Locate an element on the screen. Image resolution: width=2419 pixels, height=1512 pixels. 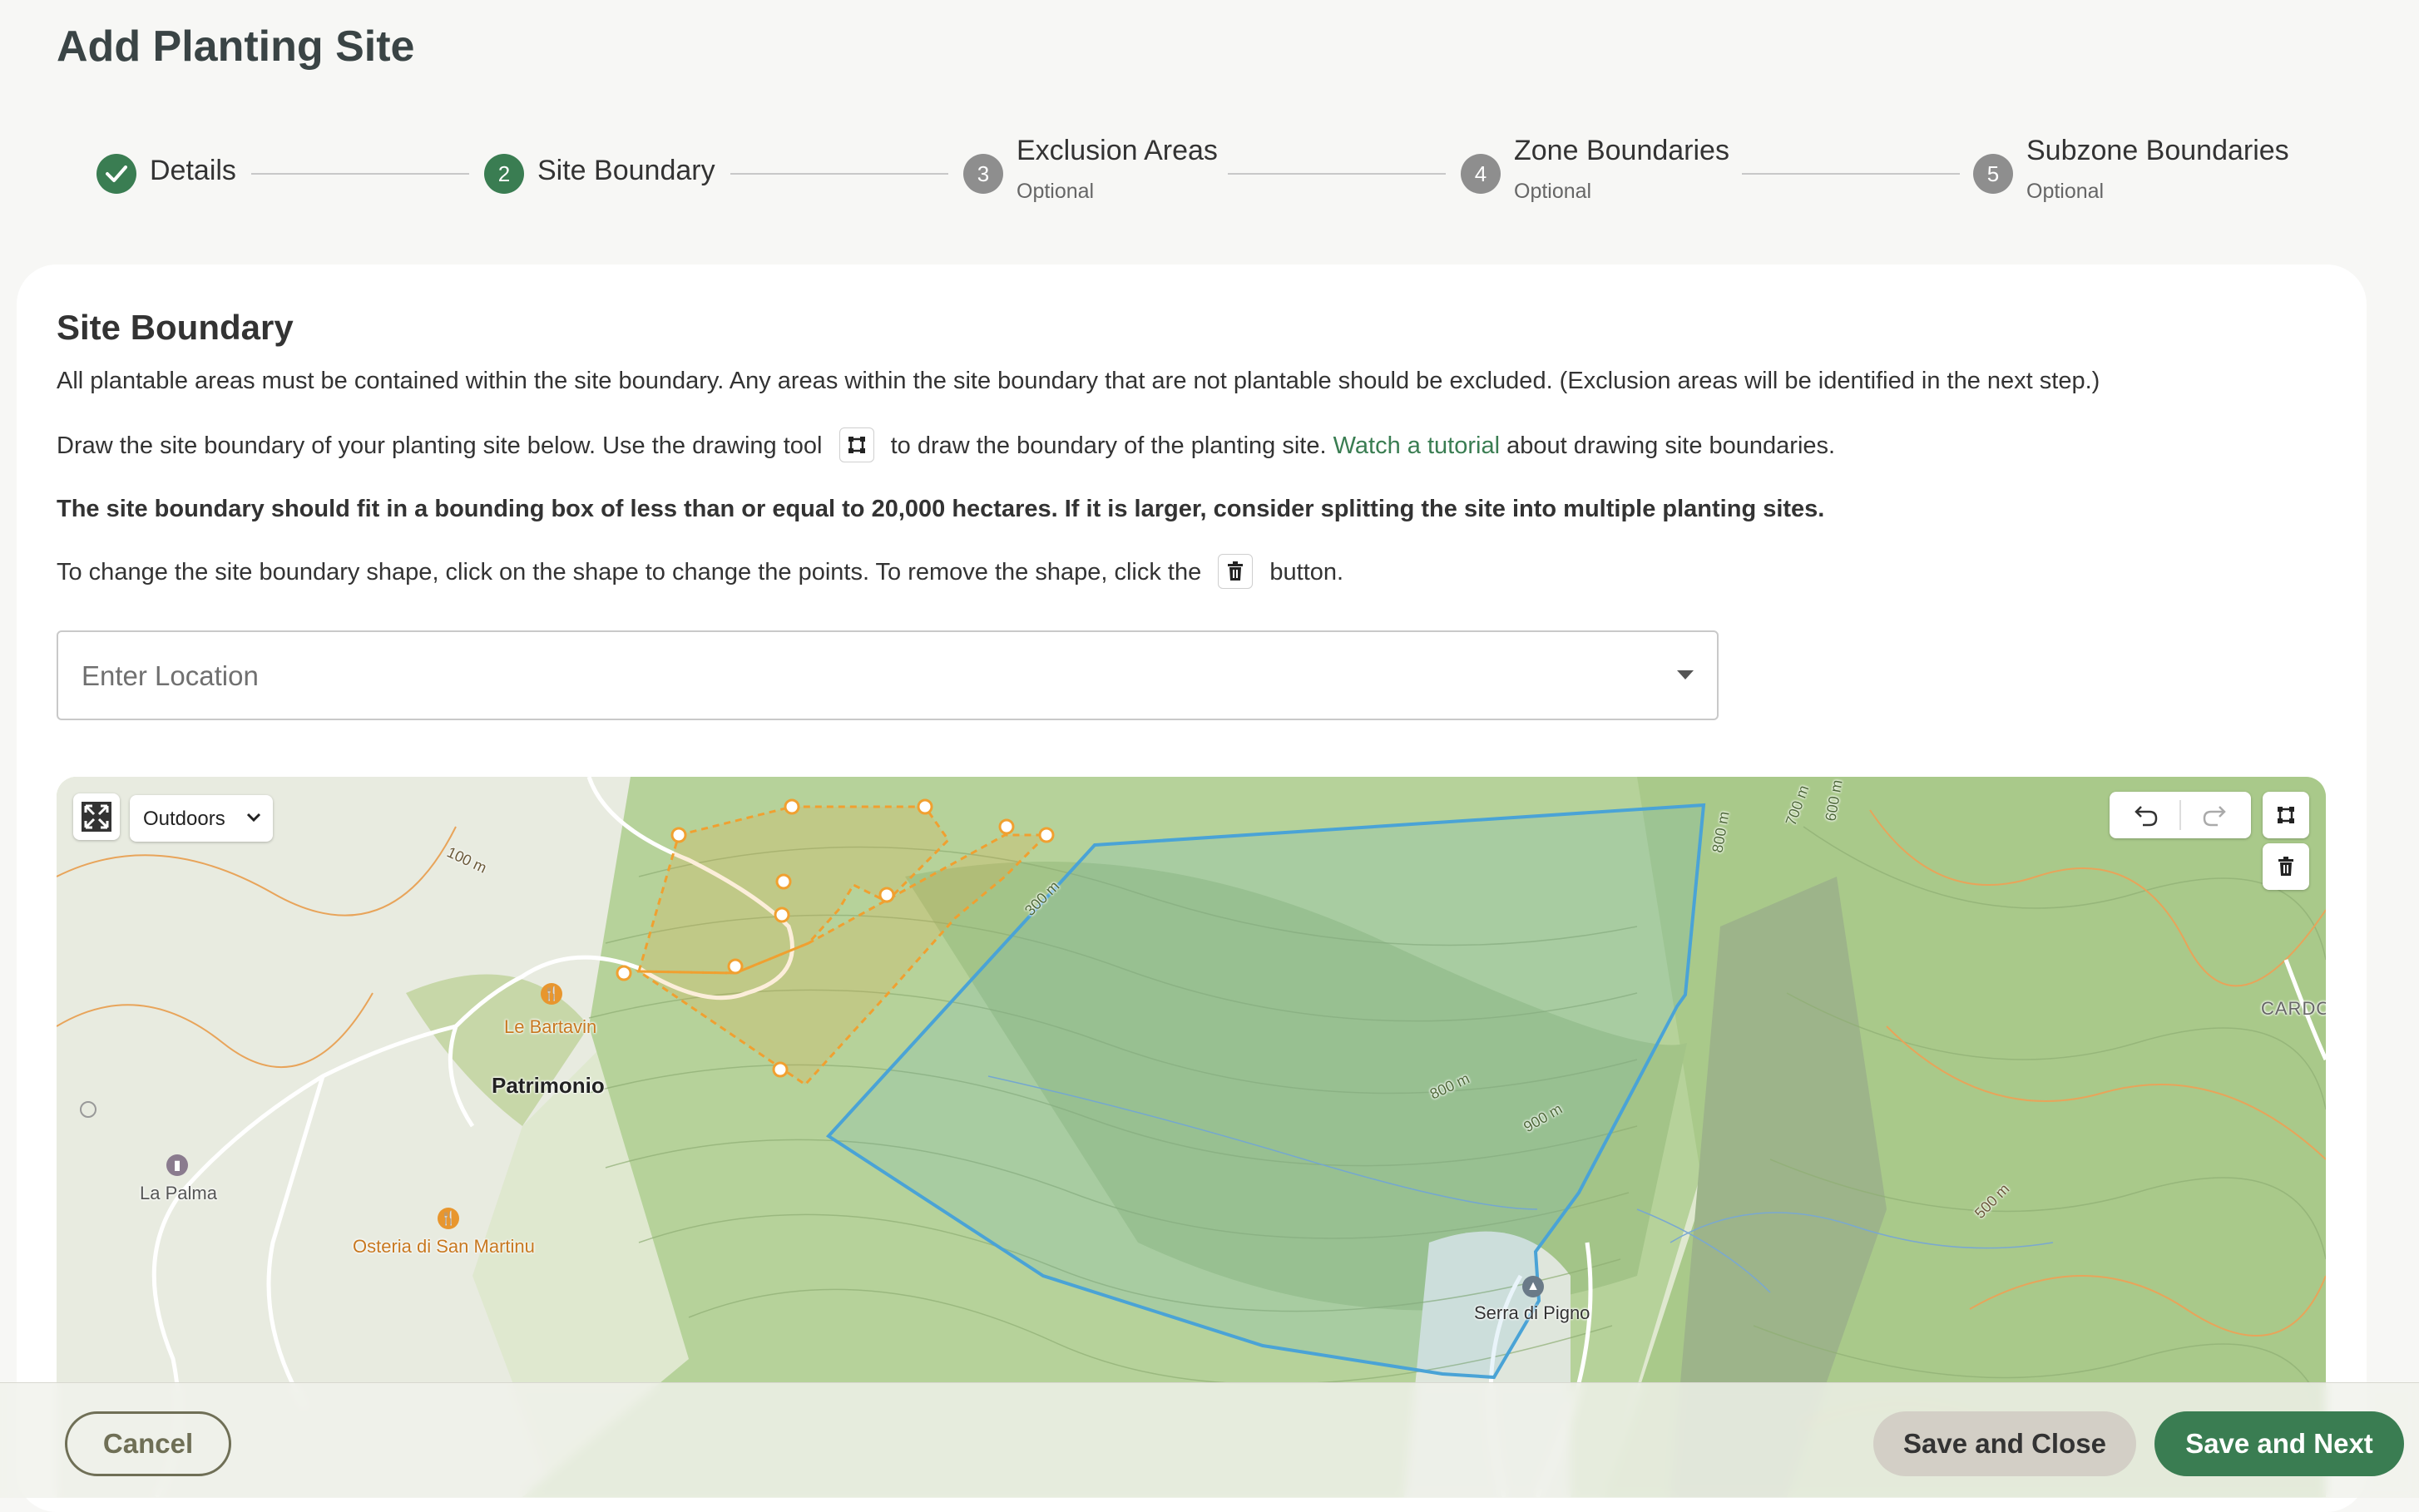
place-label-cardo: CARDO is located at coordinates (2293, 1008).